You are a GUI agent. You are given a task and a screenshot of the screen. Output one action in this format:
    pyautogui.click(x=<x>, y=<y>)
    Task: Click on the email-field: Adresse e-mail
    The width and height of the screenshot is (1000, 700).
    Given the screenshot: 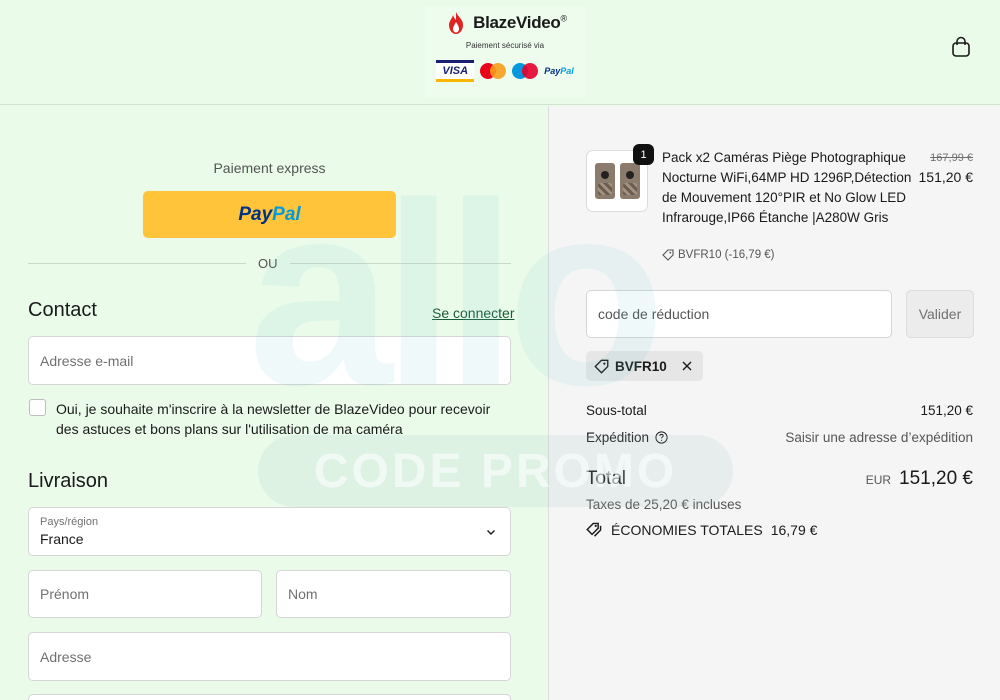 What is the action you would take?
    pyautogui.click(x=269, y=360)
    